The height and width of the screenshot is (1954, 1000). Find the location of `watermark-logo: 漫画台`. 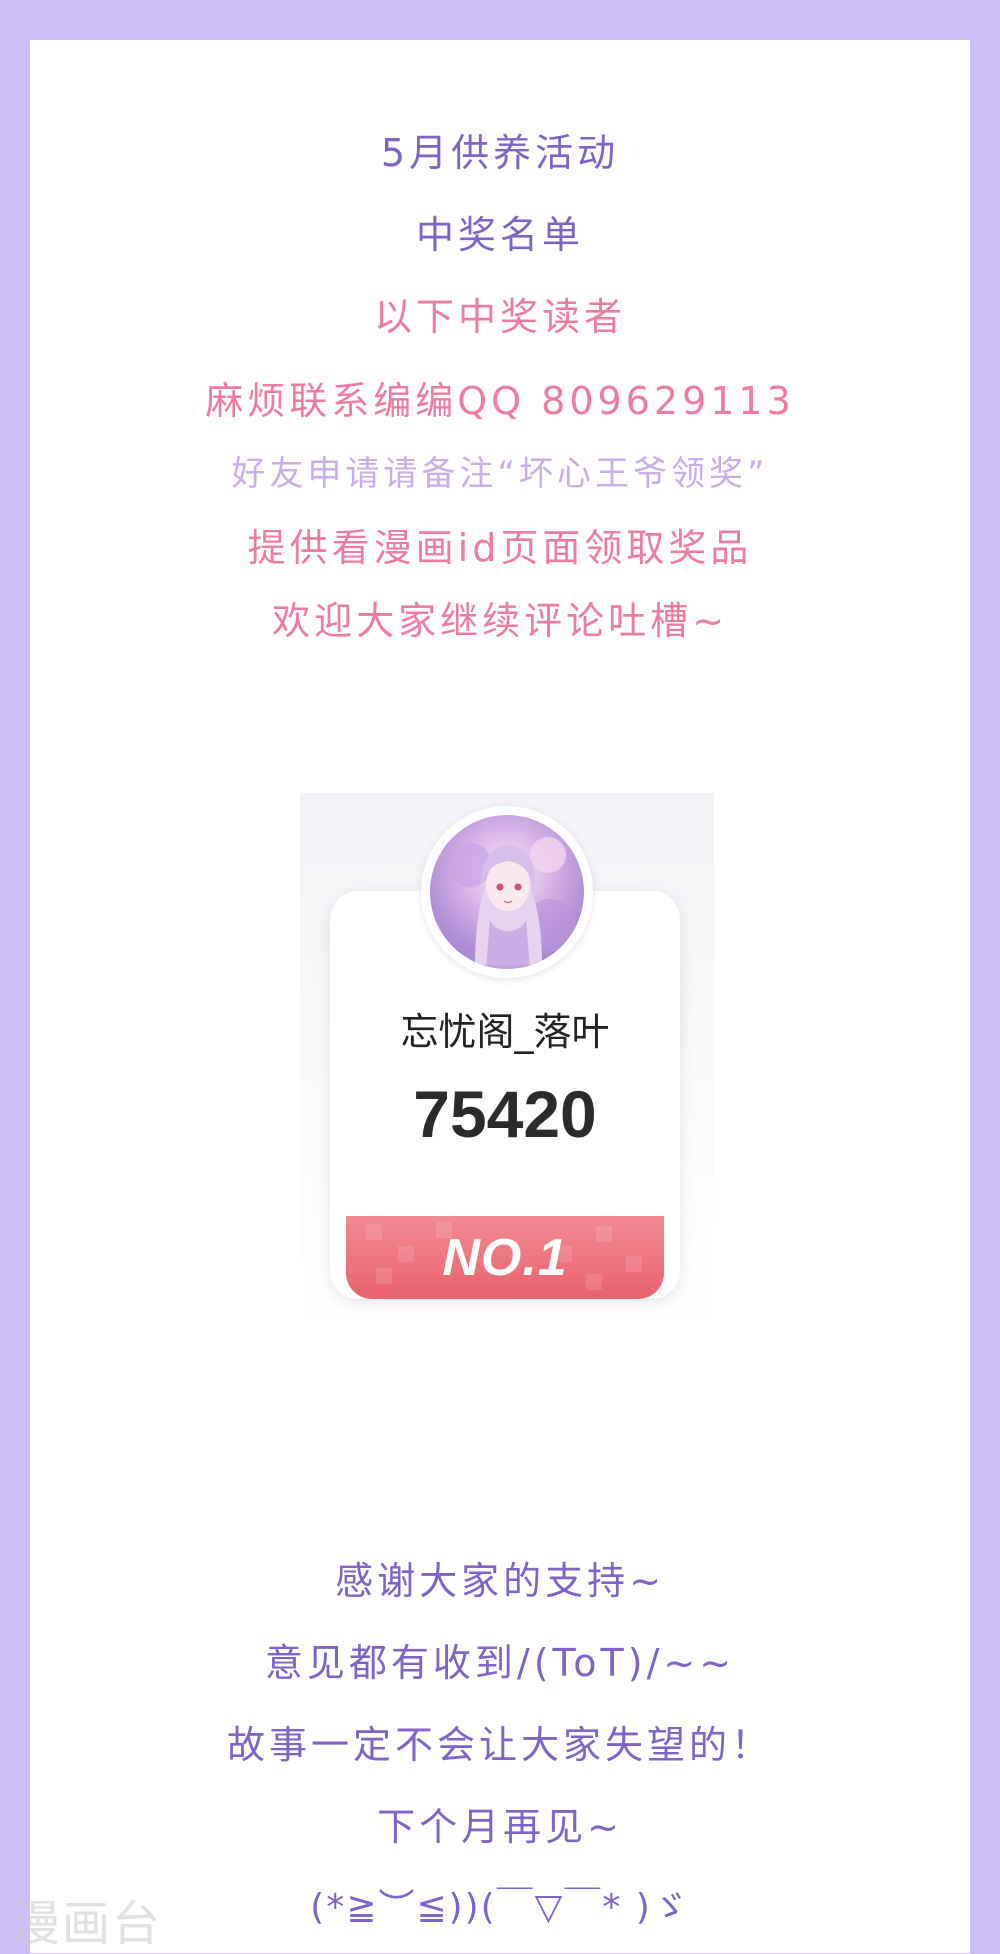

watermark-logo: 漫画台 is located at coordinates (87, 1924).